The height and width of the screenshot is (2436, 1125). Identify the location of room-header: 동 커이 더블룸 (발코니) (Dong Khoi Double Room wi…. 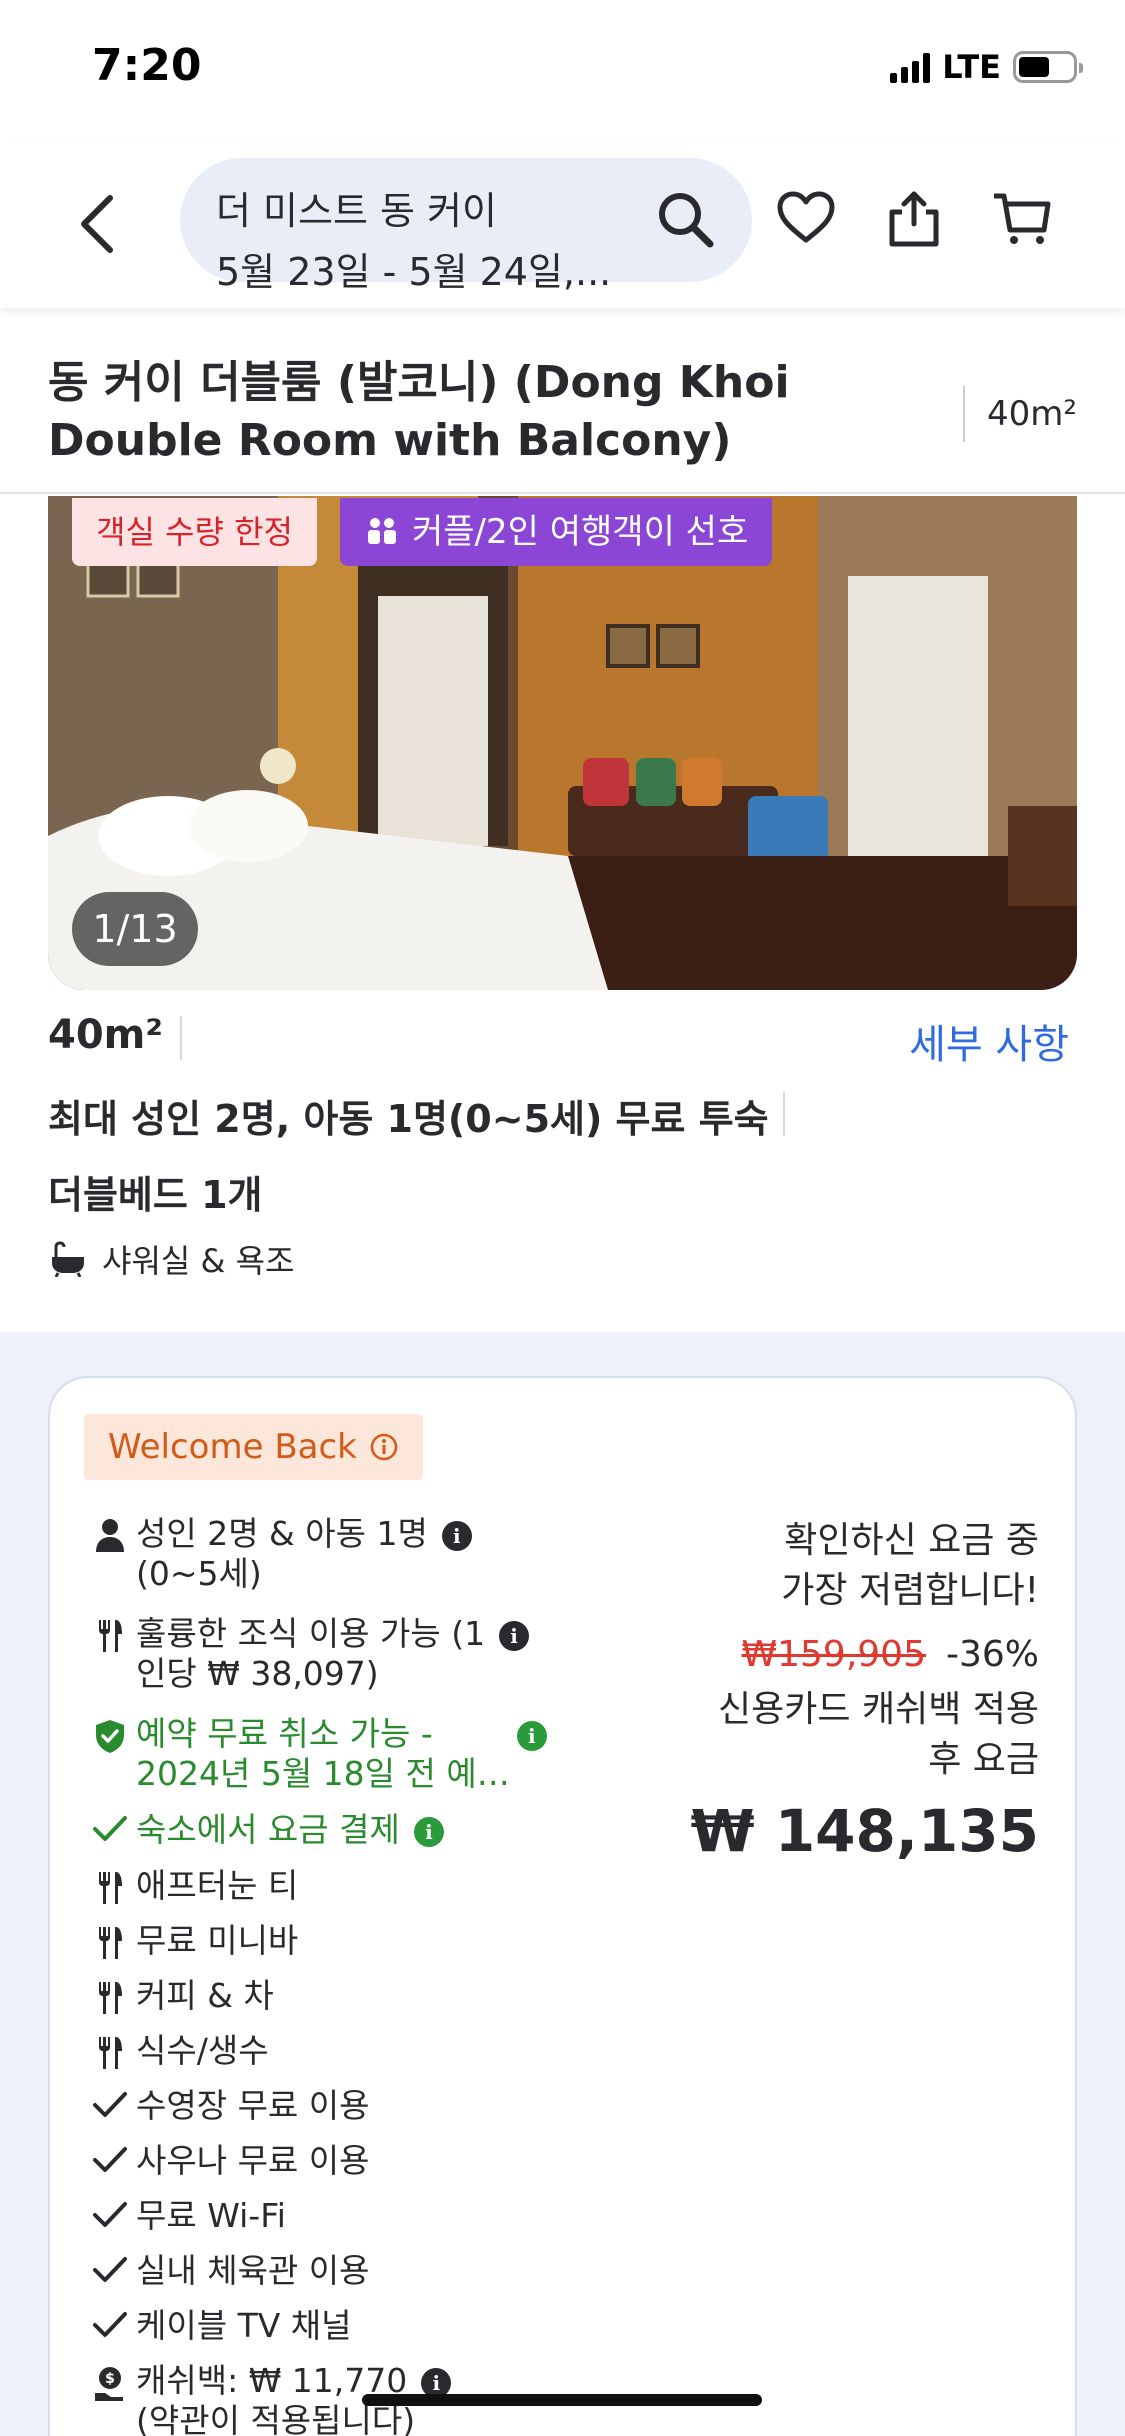
(562, 412).